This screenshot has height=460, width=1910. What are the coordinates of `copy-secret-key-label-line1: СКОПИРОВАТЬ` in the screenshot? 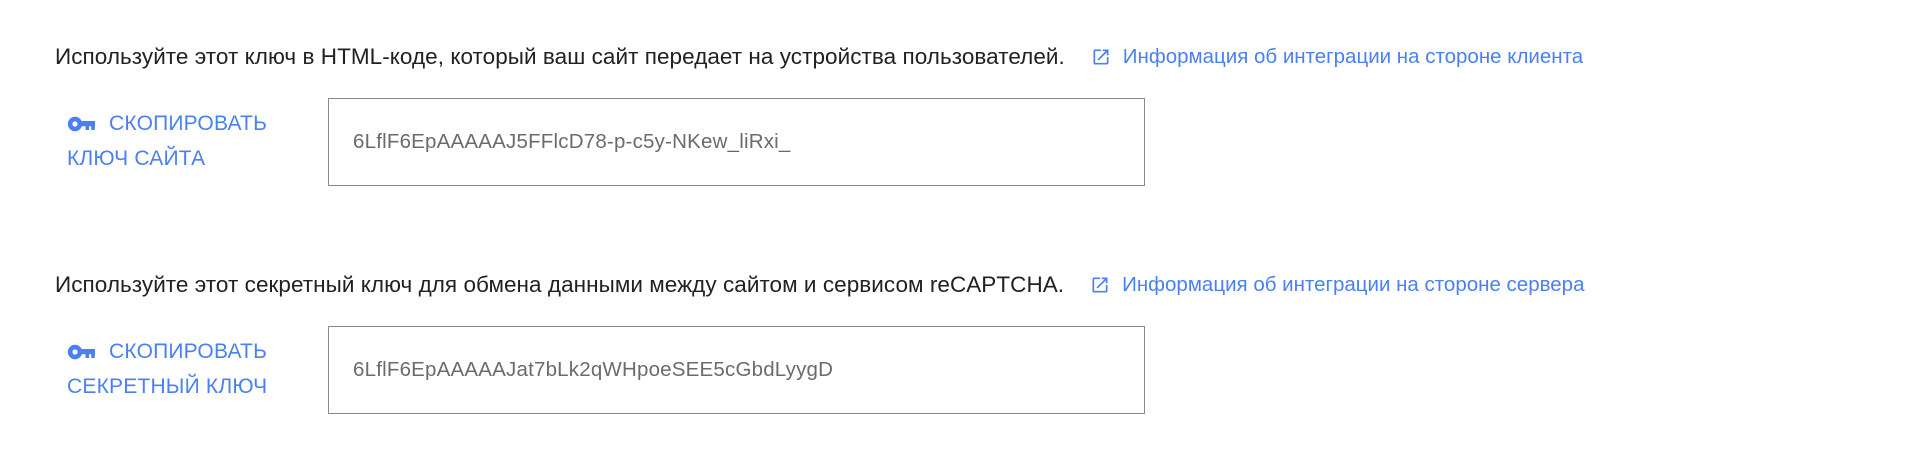 It's located at (188, 351).